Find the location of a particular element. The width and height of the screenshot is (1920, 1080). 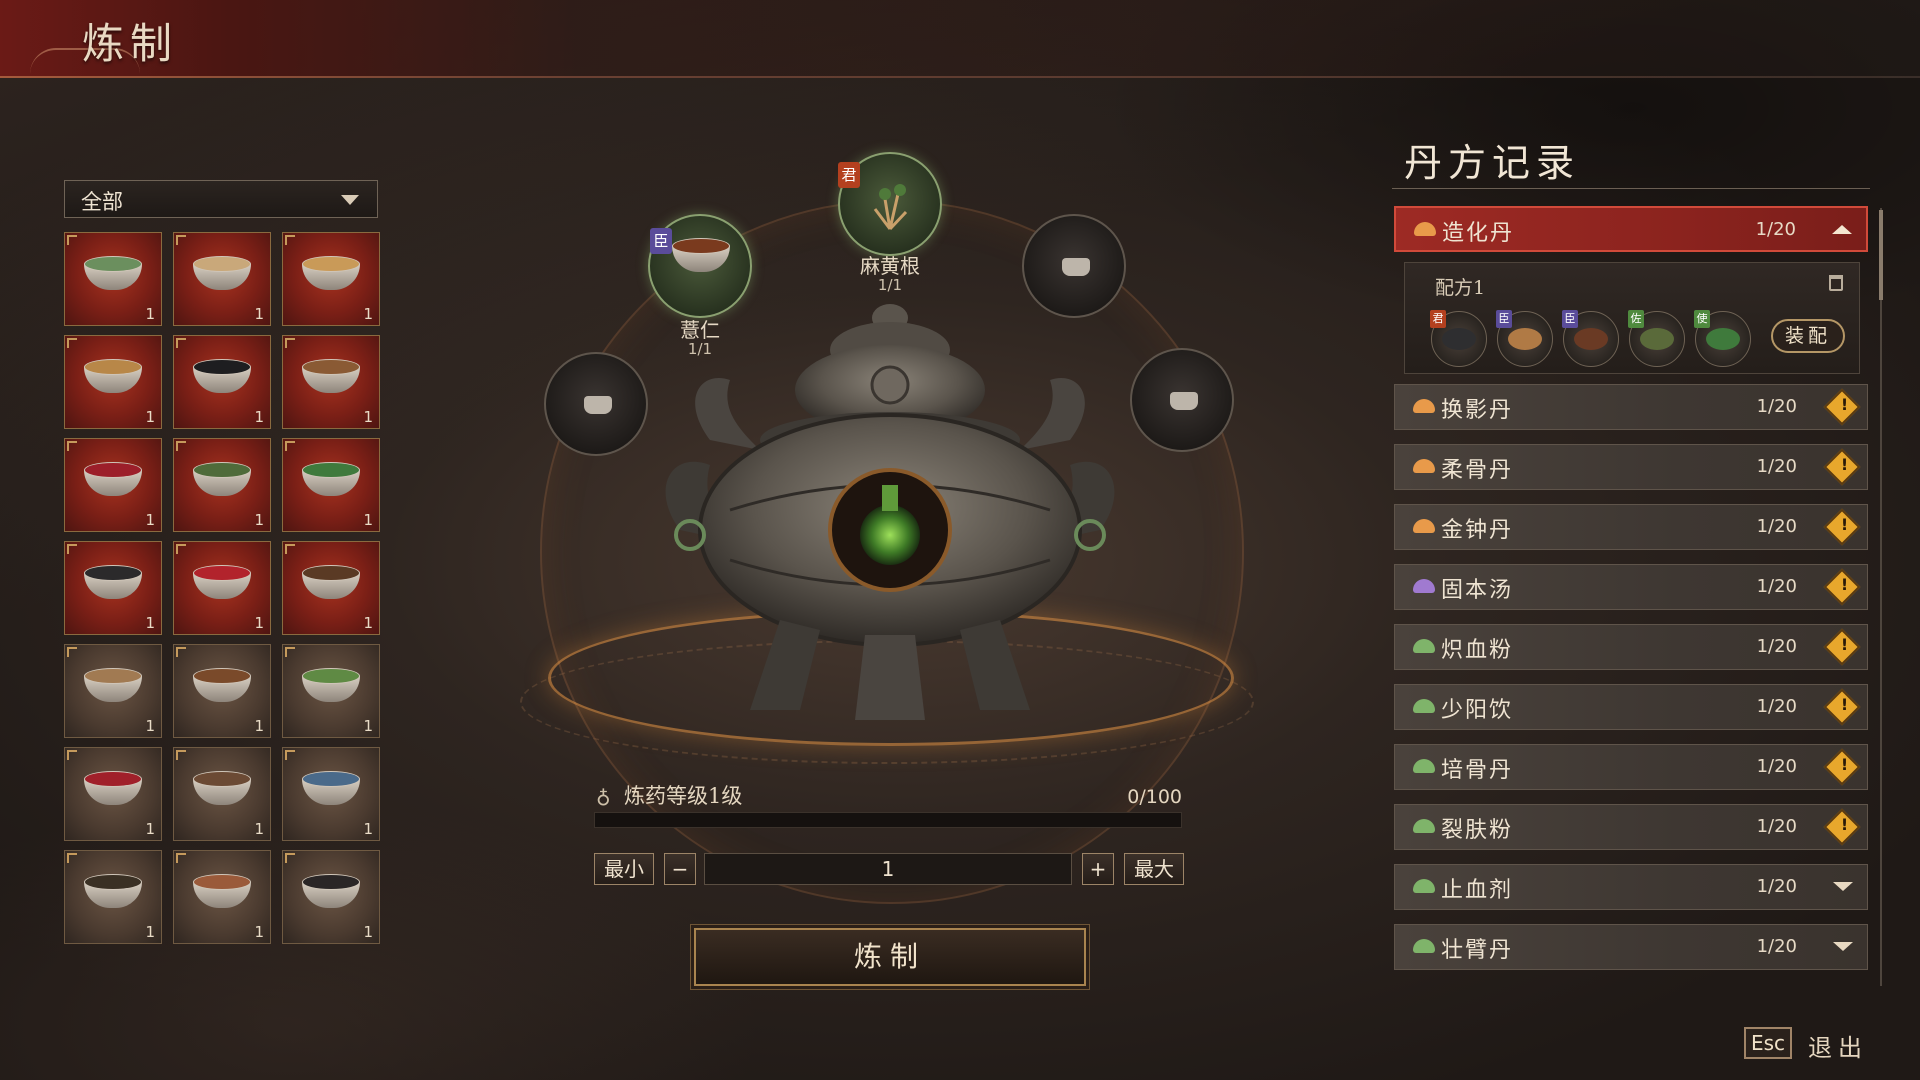

recipe-item: 止血剂 1/20 is located at coordinates (1631, 887).